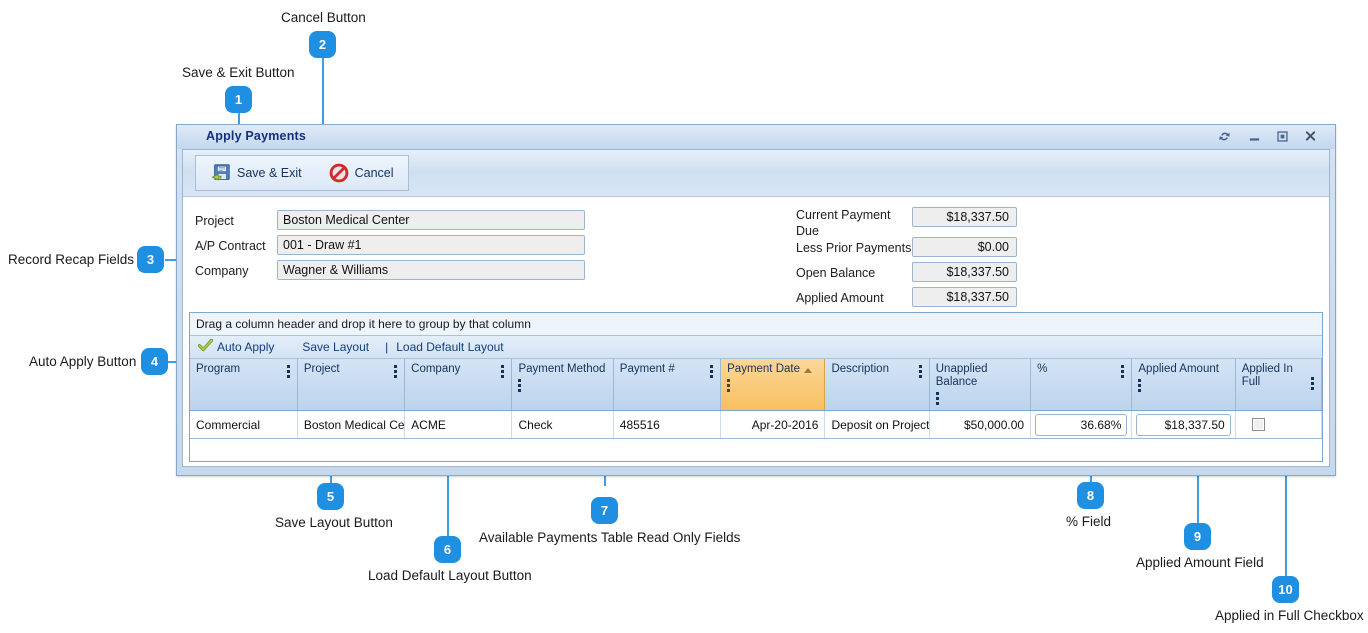 The width and height of the screenshot is (1368, 633). Describe the element at coordinates (773, 385) in the screenshot. I see `column-header-payment-date: Payment Date` at that location.